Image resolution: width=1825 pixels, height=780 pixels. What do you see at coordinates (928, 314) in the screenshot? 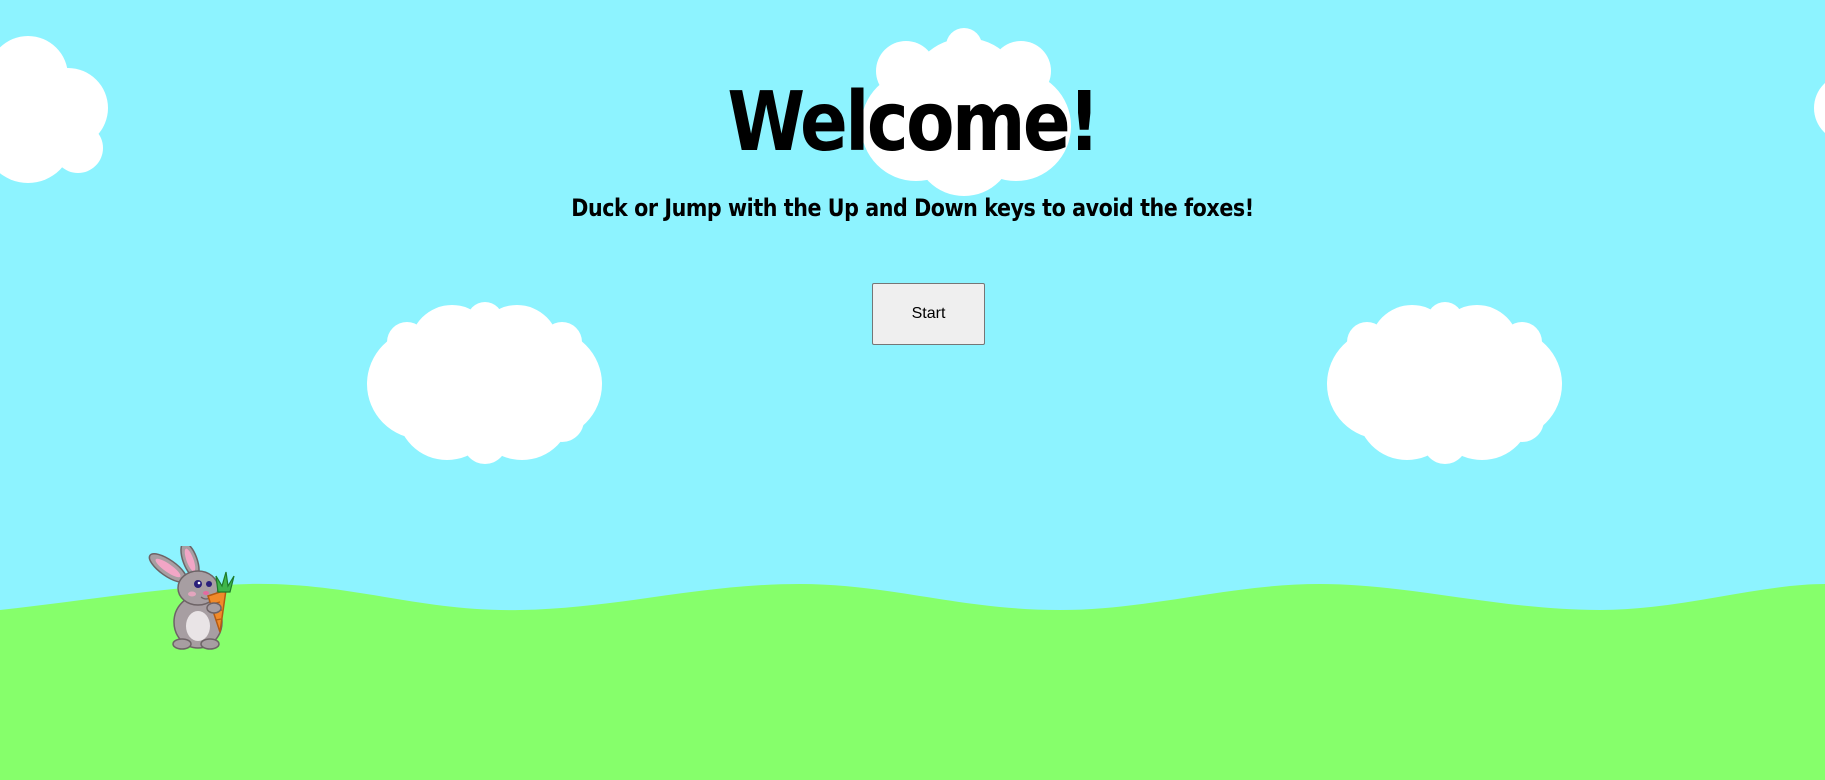
I see `start-button: Start` at bounding box center [928, 314].